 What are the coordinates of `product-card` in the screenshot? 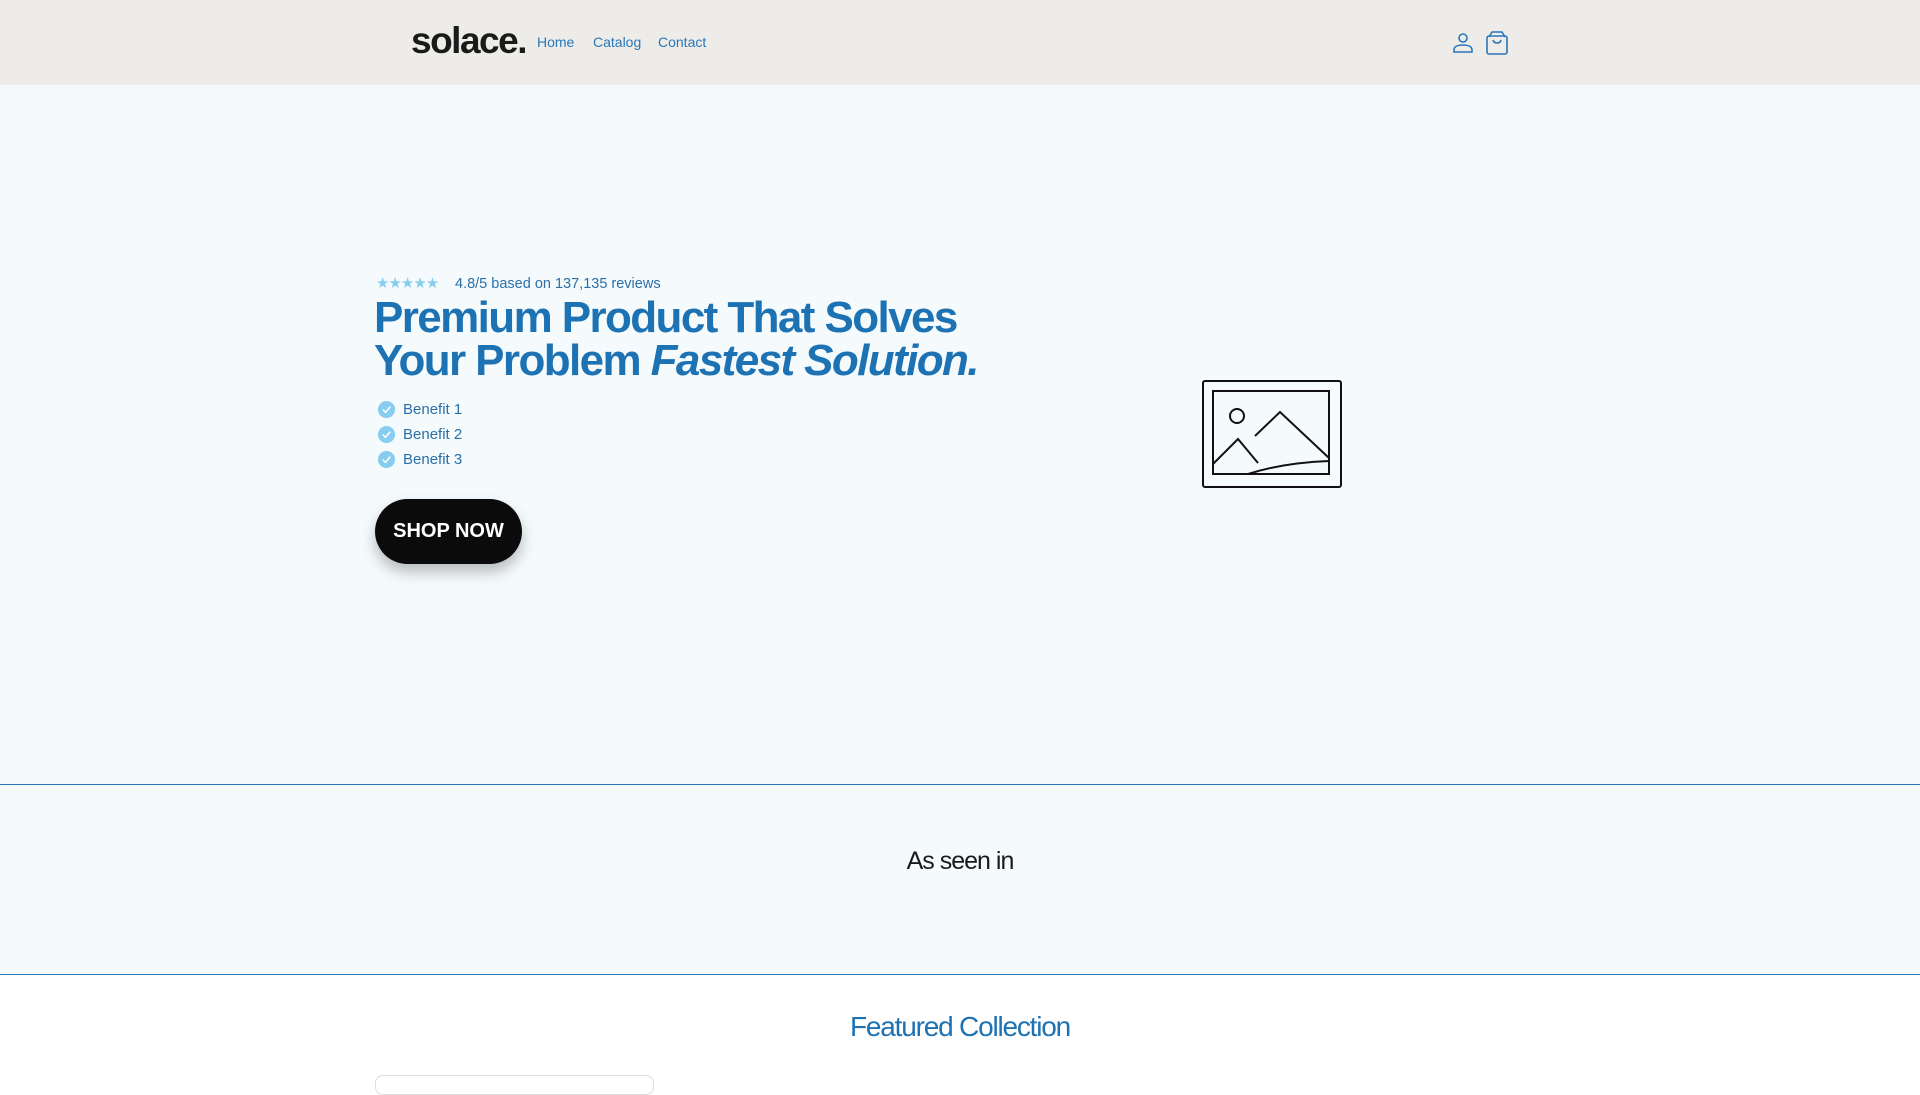 It's located at (514, 1085).